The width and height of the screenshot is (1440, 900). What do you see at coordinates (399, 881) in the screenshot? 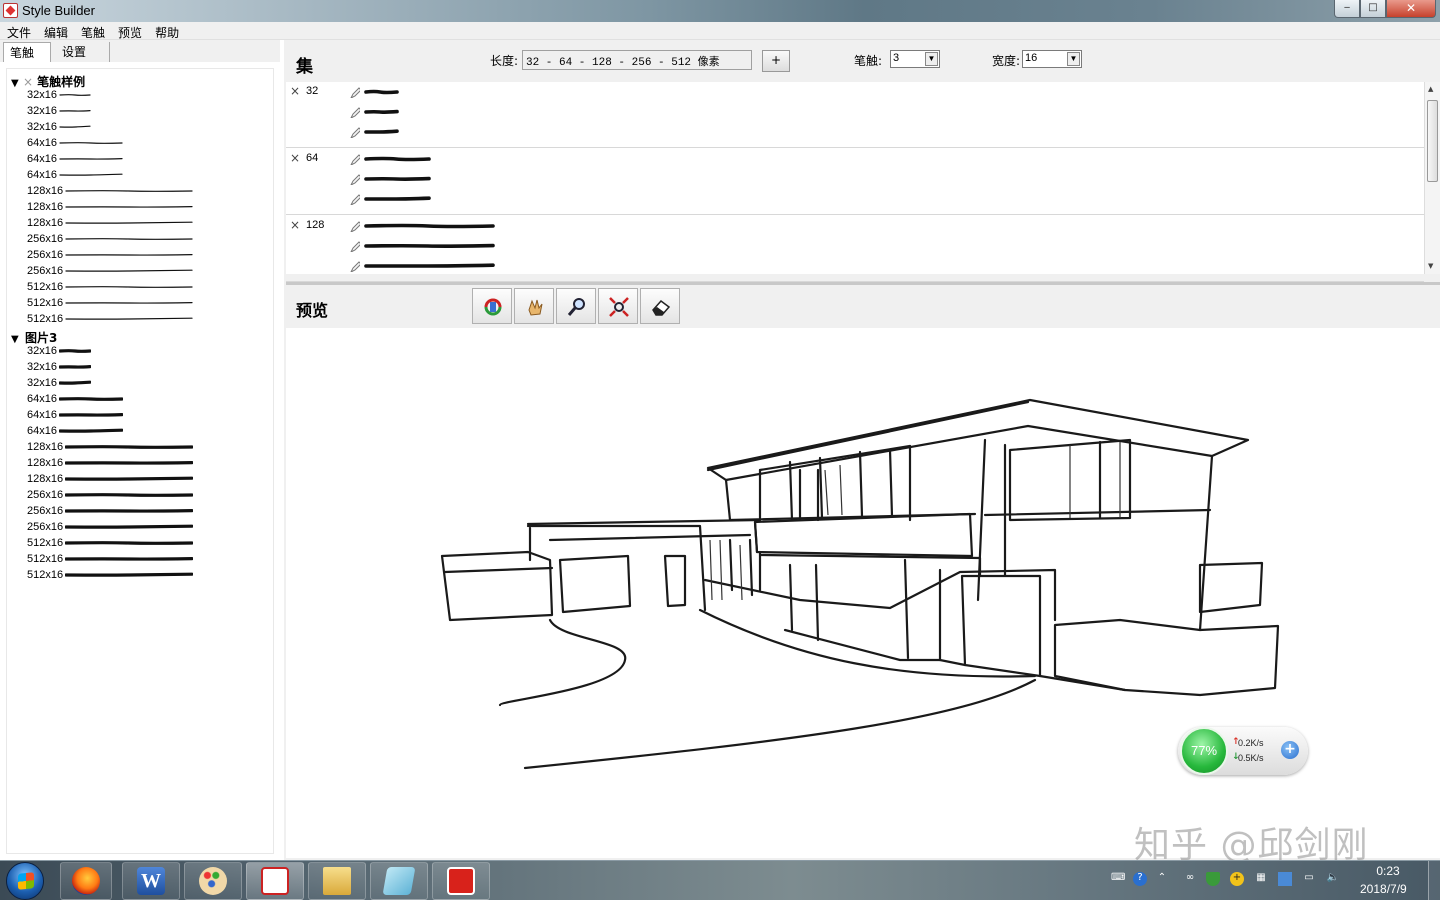
I see `taskbar-notepad` at bounding box center [399, 881].